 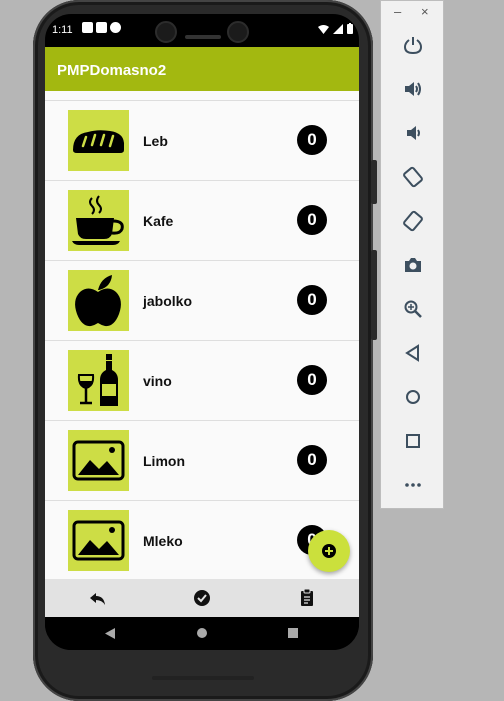 I want to click on more-icon, so click(x=413, y=485).